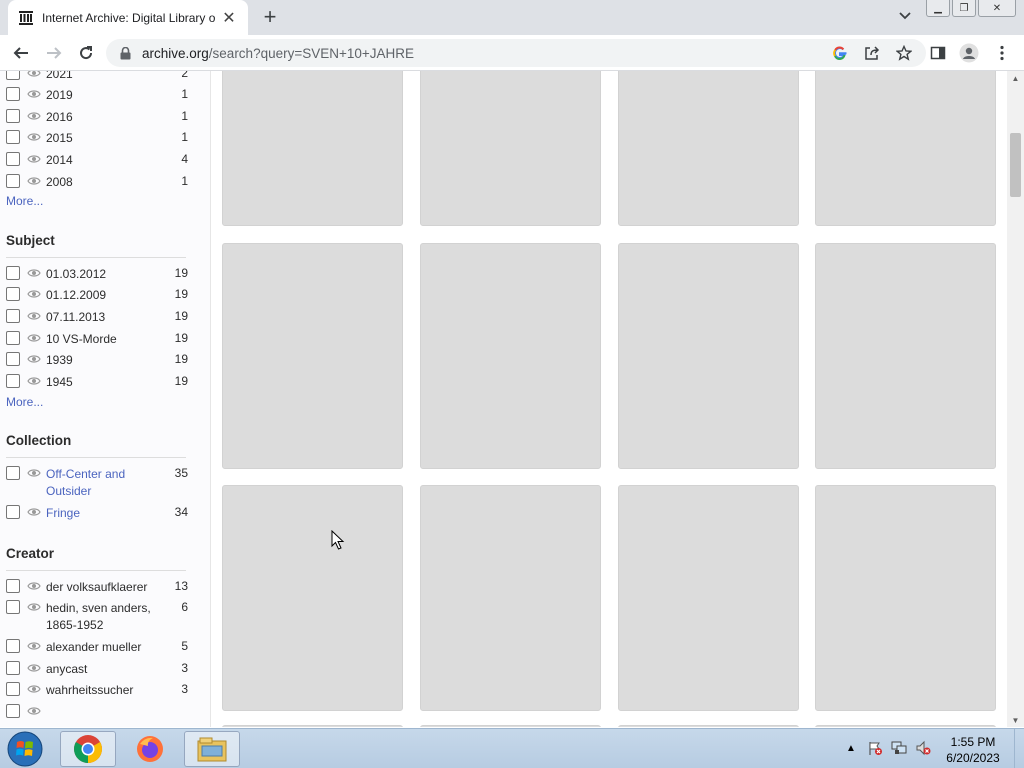  What do you see at coordinates (107, 274) in the screenshot?
I see `facet-label: 01.03.2012` at bounding box center [107, 274].